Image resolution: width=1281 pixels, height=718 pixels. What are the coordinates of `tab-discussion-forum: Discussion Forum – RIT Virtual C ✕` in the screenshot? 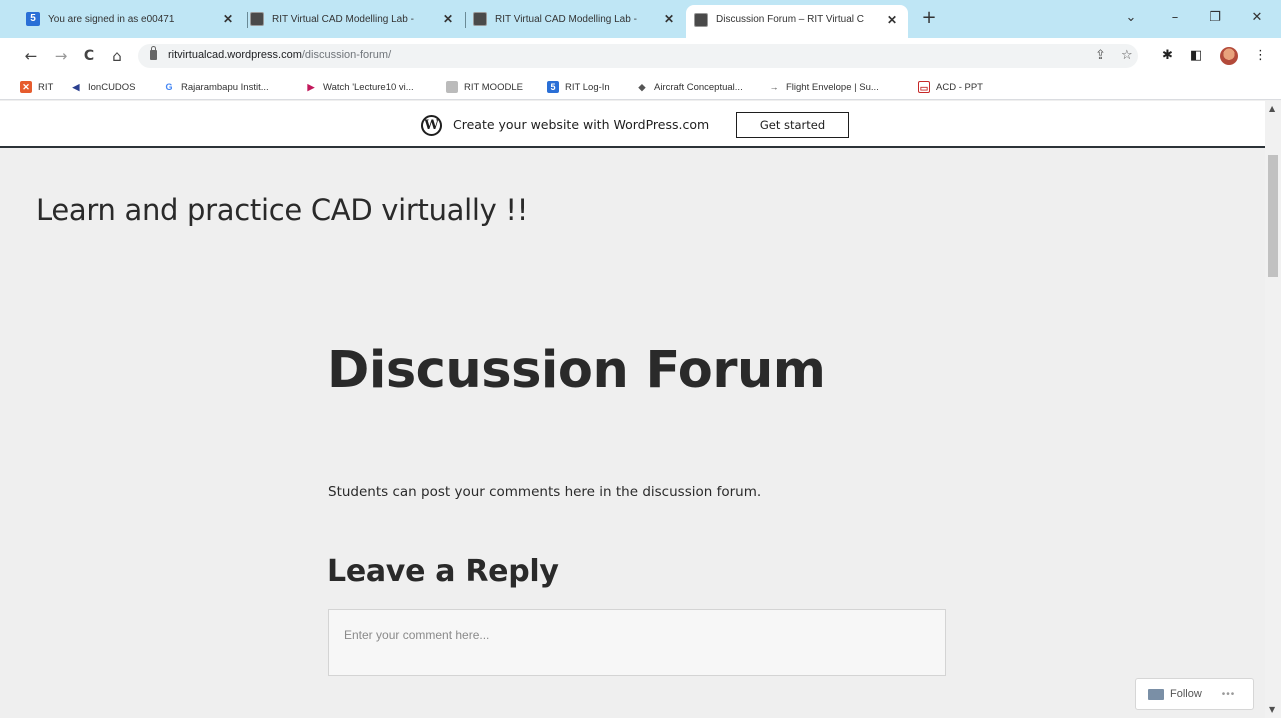 It's located at (797, 21).